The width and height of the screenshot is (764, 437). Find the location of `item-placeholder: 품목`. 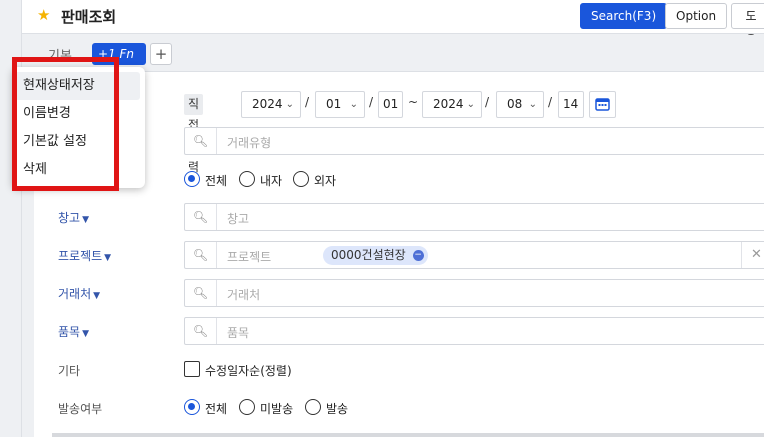

item-placeholder: 품목 is located at coordinates (238, 333).